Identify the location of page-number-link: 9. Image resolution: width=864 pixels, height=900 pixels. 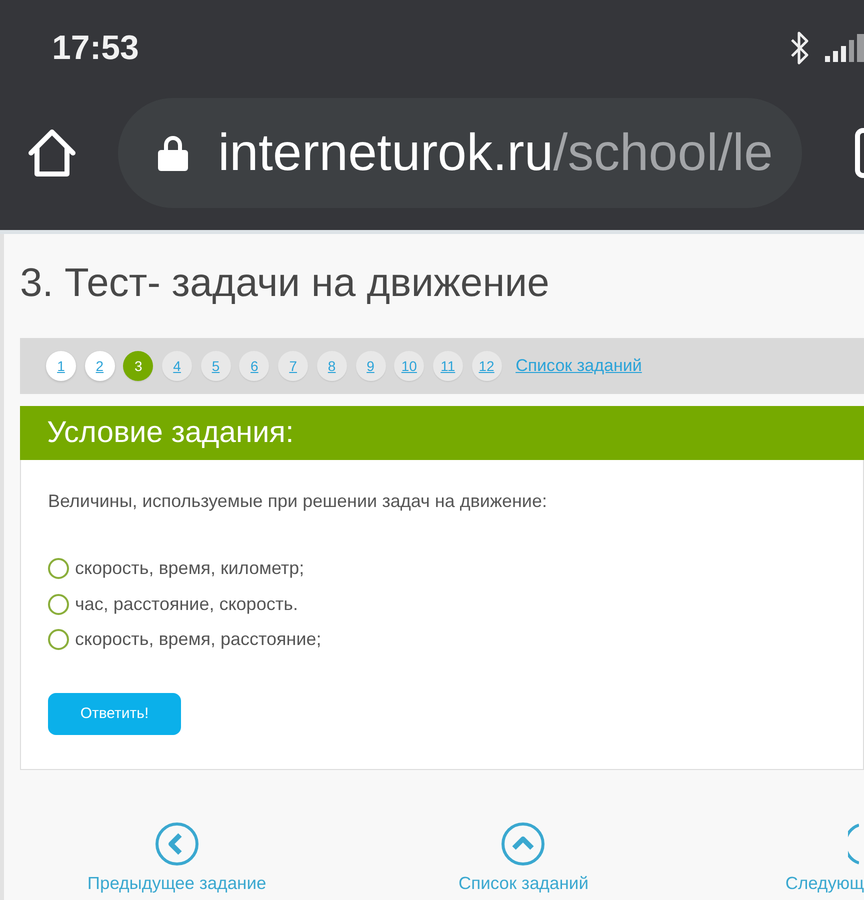
(371, 366).